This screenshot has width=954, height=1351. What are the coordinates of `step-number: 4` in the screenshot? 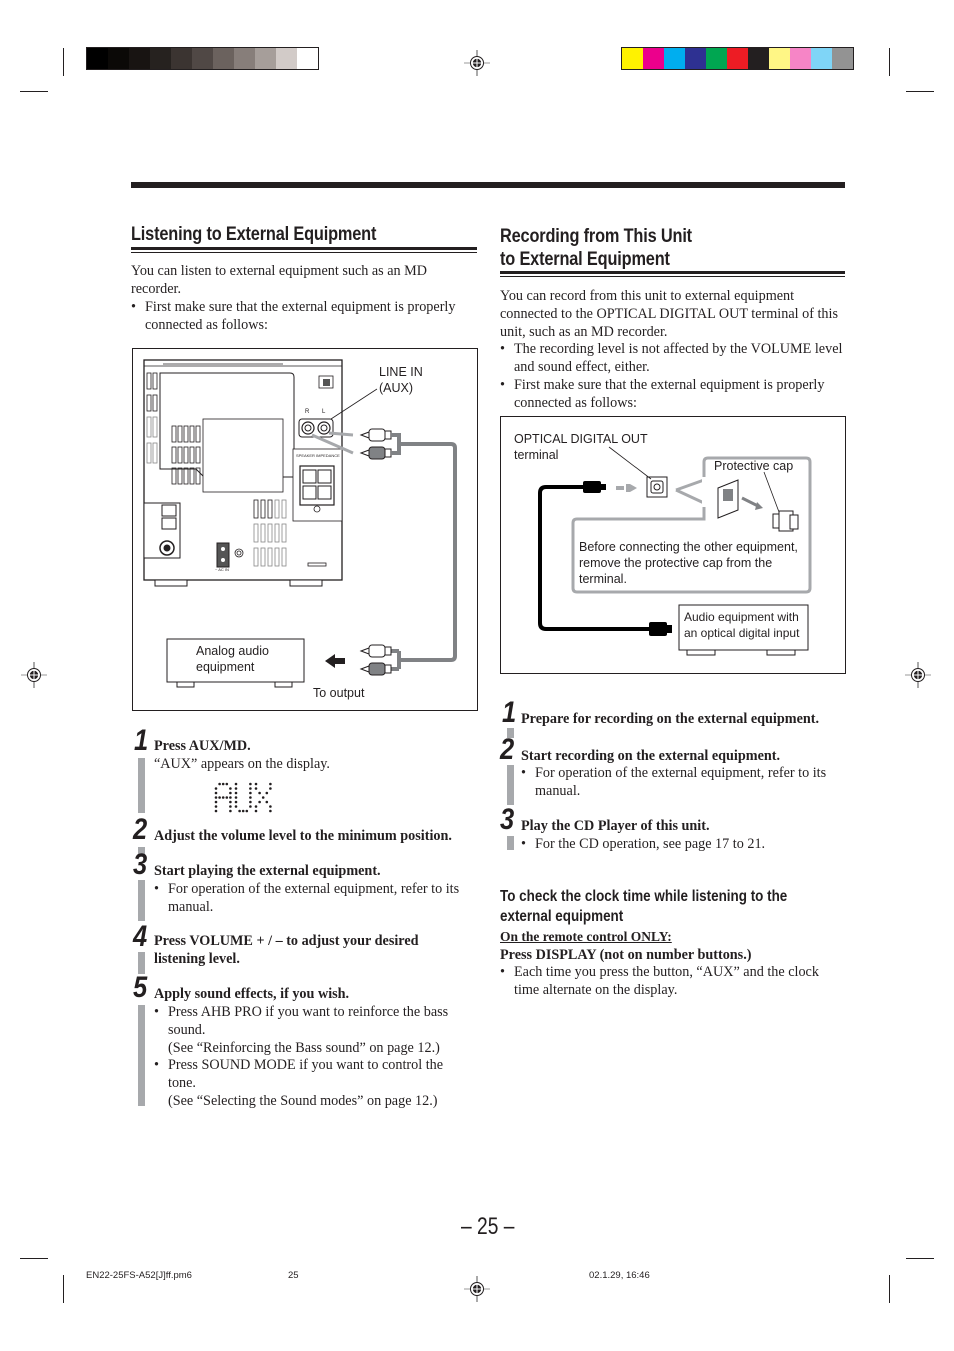 It's located at (140, 936).